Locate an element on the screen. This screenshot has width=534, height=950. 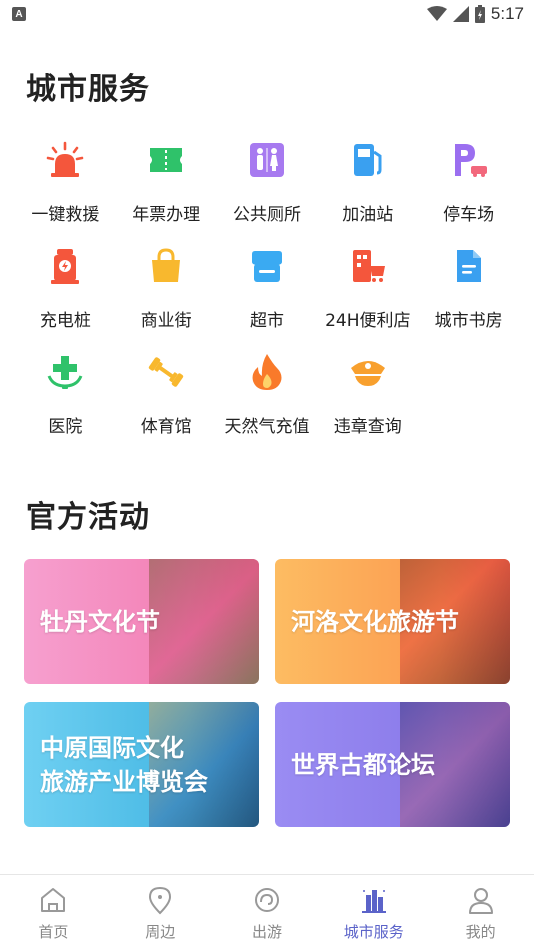
ticket-icon is located at coordinates (166, 160).